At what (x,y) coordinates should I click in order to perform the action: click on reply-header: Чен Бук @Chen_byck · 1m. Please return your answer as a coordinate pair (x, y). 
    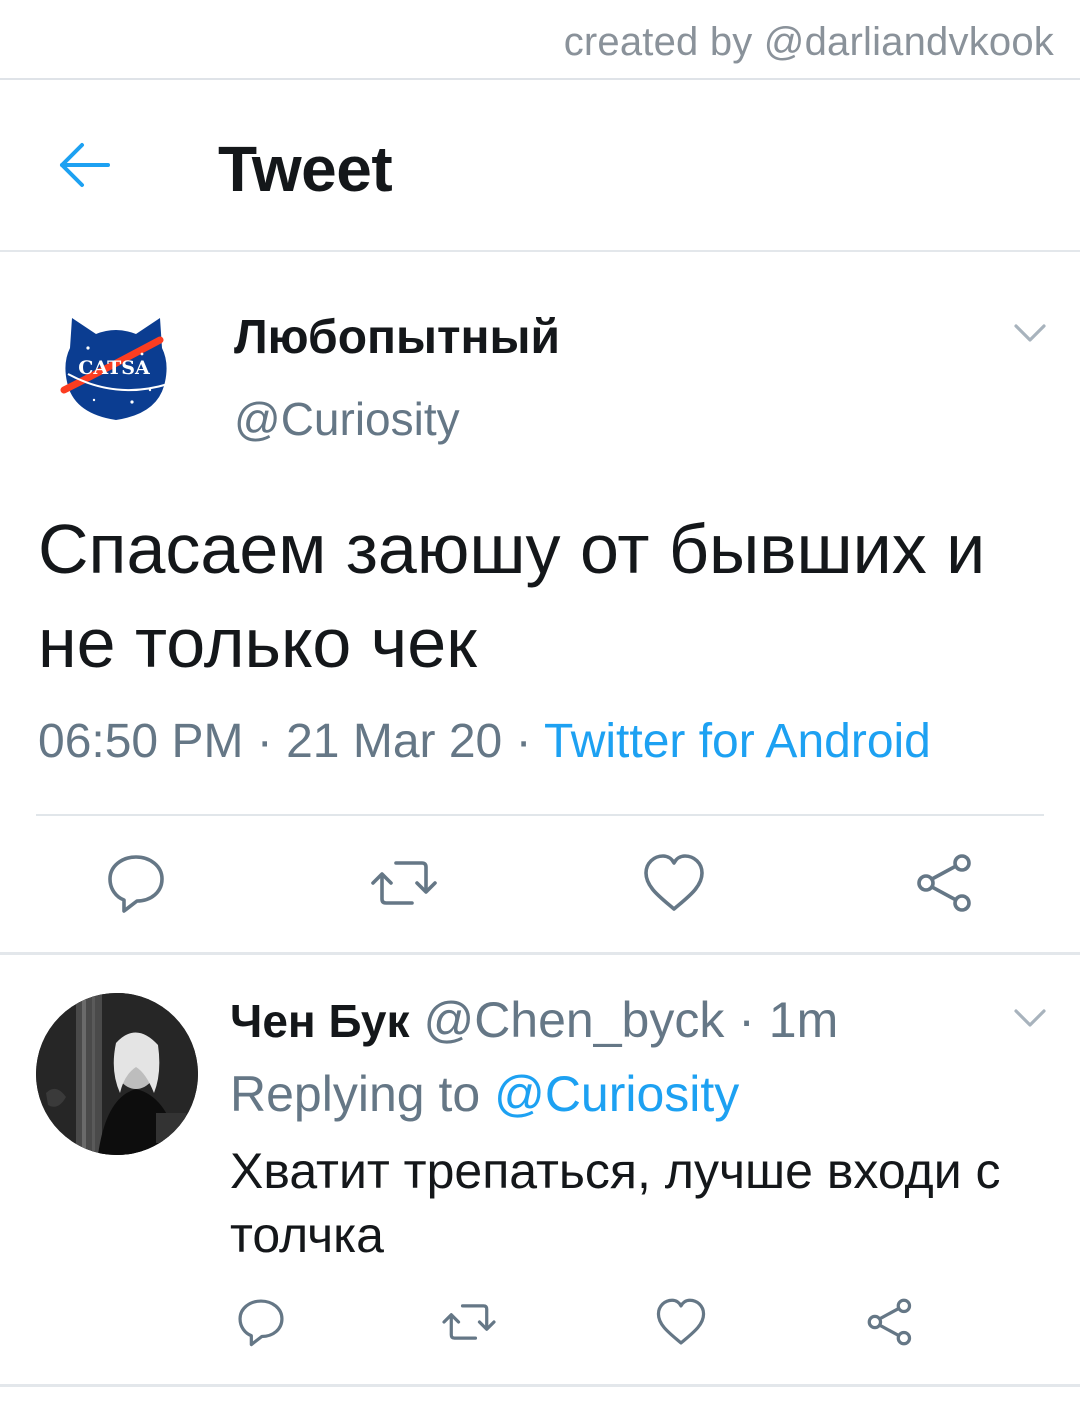
    Looking at the image, I should click on (534, 1020).